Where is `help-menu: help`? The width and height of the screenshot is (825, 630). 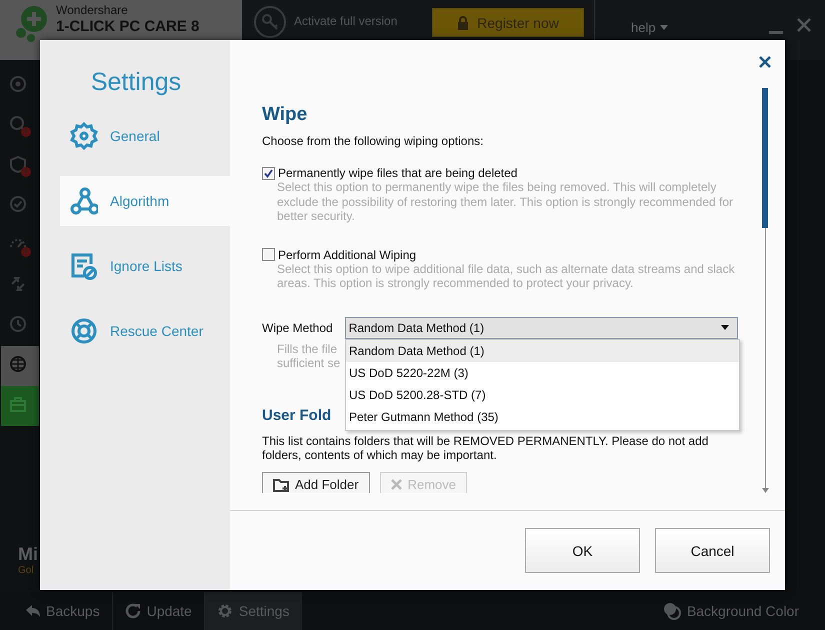
help-menu: help is located at coordinates (649, 27).